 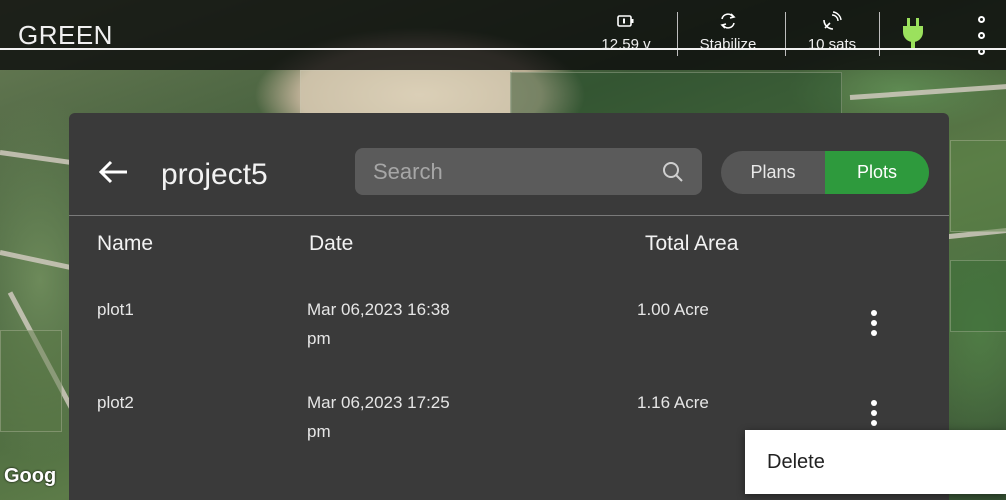 What do you see at coordinates (673, 402) in the screenshot?
I see `plot-area: 1.16 Acre` at bounding box center [673, 402].